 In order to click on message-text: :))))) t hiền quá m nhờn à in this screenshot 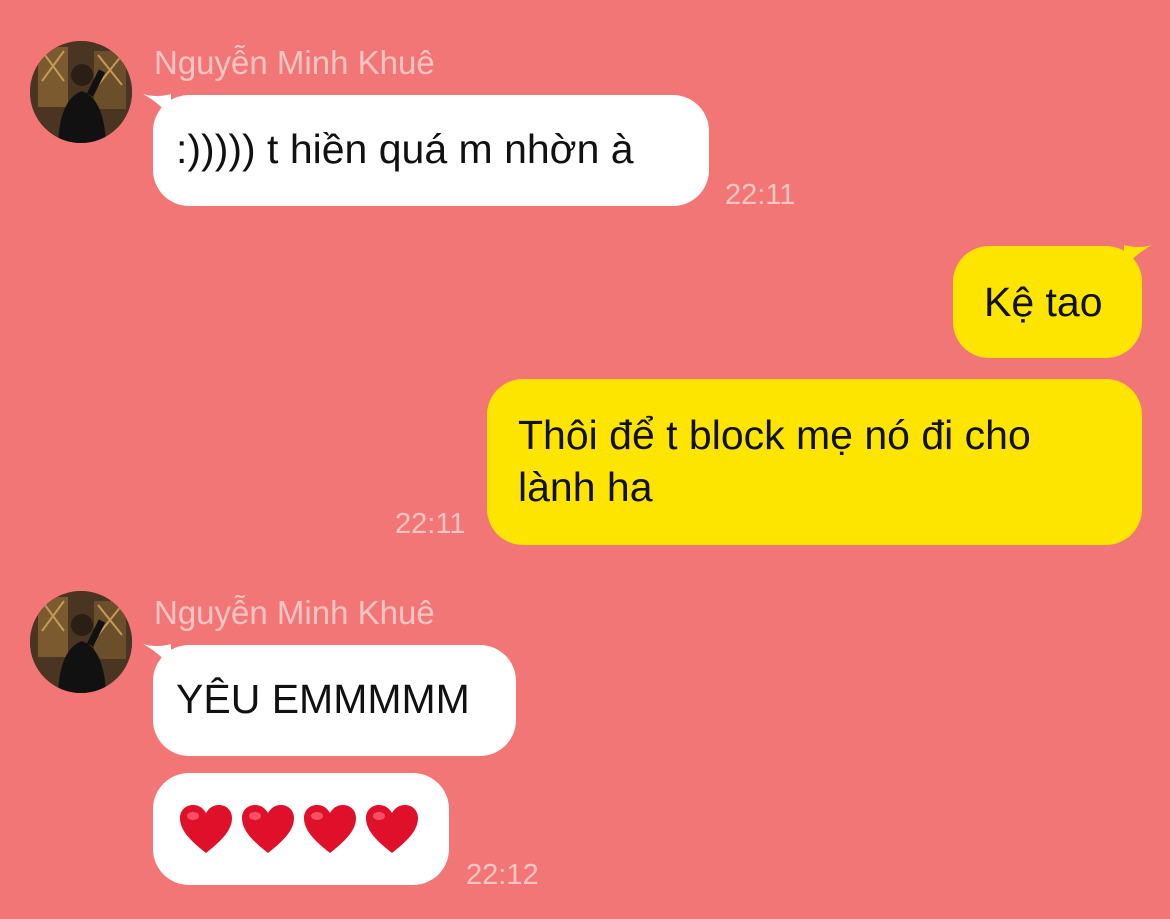, I will do `click(405, 149)`.